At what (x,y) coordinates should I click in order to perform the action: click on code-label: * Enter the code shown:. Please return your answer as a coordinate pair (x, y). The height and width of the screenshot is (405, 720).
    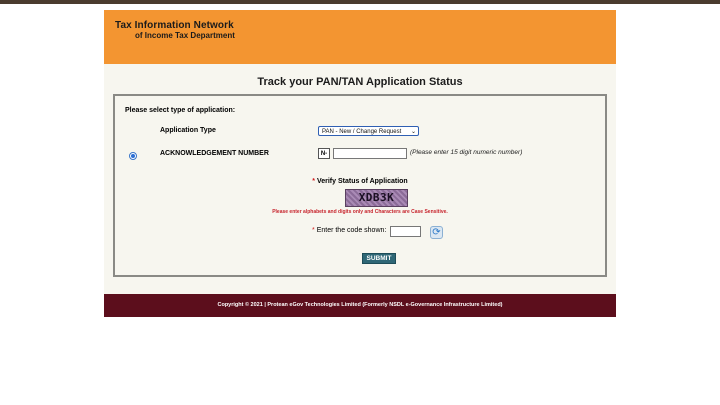
    Looking at the image, I should click on (349, 230).